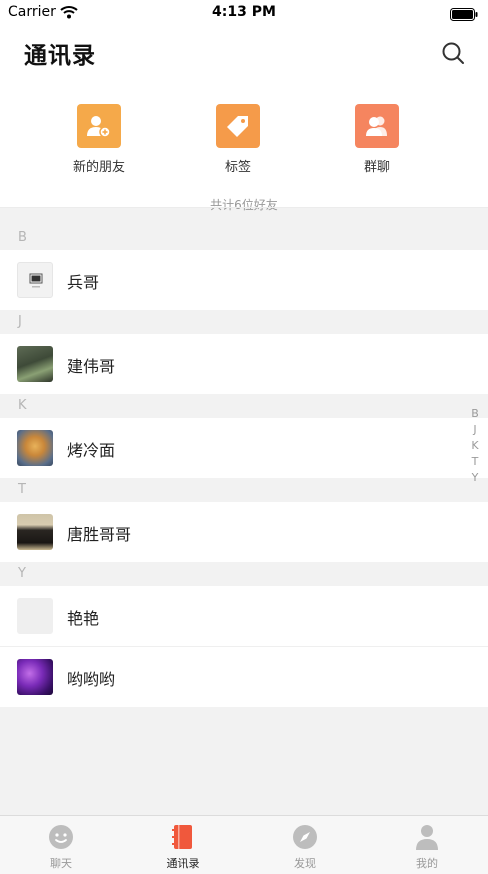 The image size is (488, 874). What do you see at coordinates (22, 237) in the screenshot?
I see `section-letter: B` at bounding box center [22, 237].